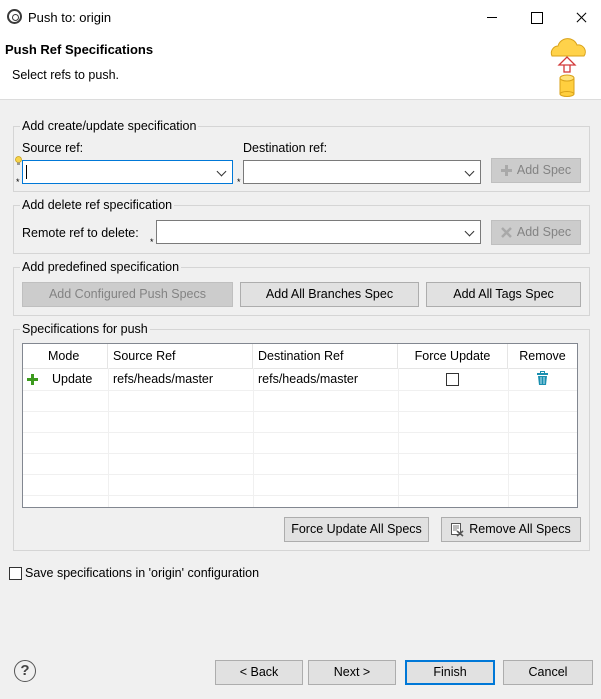 The height and width of the screenshot is (699, 601). I want to click on row-source-ref: refs/heads/master, so click(163, 379).